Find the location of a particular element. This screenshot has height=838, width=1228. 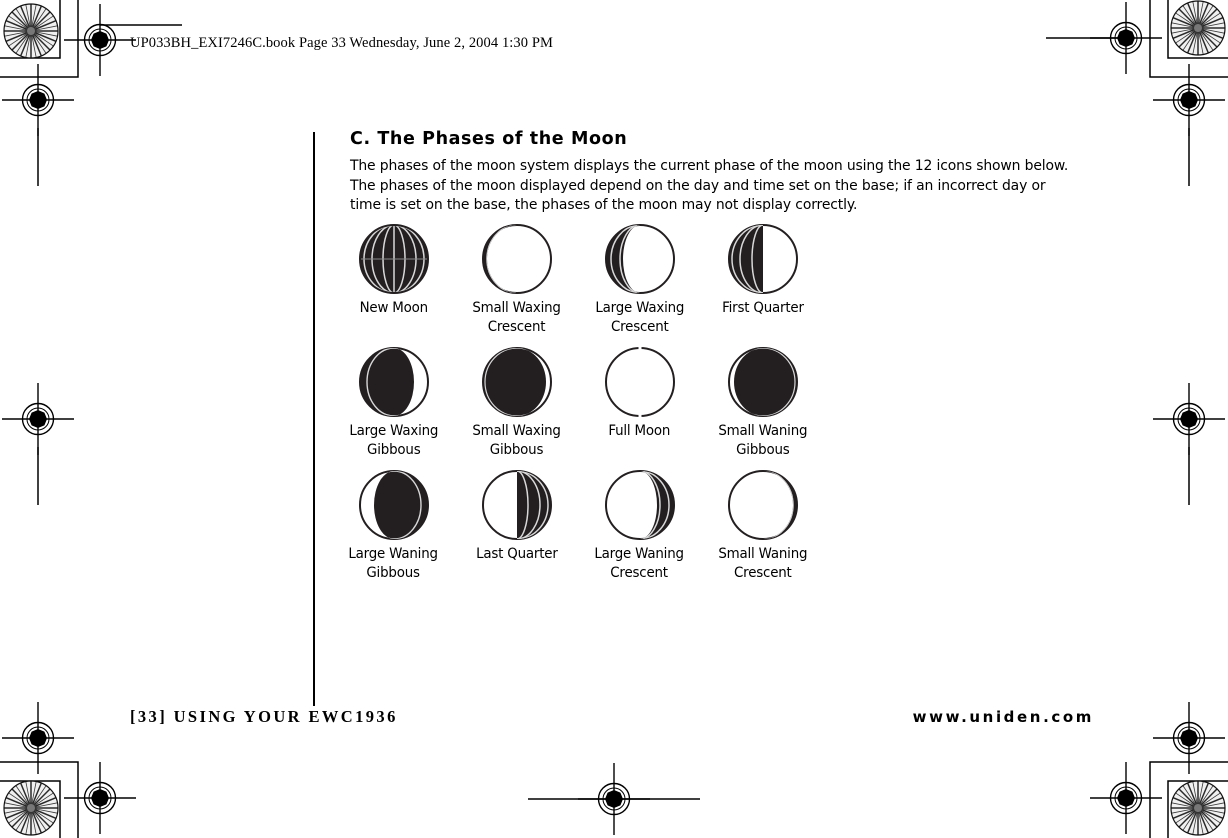

moon-first-quarter-icon is located at coordinates (762, 259).